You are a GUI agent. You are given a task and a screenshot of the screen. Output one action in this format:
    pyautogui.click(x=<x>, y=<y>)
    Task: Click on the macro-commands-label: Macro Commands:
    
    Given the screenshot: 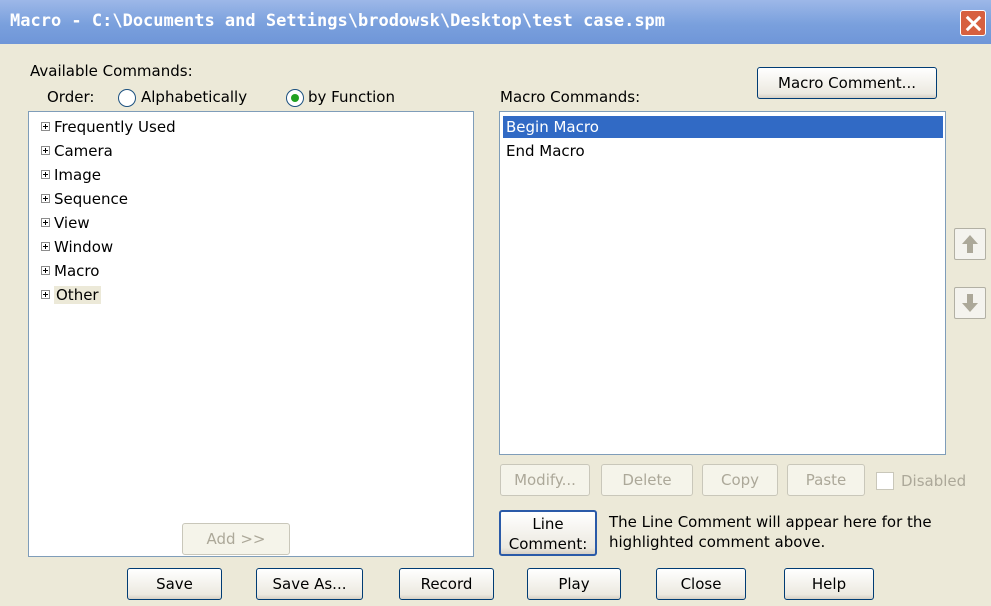 What is the action you would take?
    pyautogui.click(x=570, y=97)
    